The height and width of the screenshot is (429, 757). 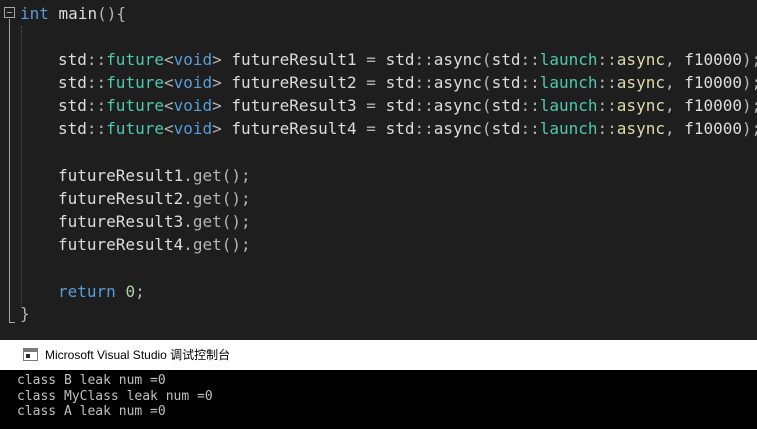 What do you see at coordinates (121, 13) in the screenshot?
I see `open-brace: {` at bounding box center [121, 13].